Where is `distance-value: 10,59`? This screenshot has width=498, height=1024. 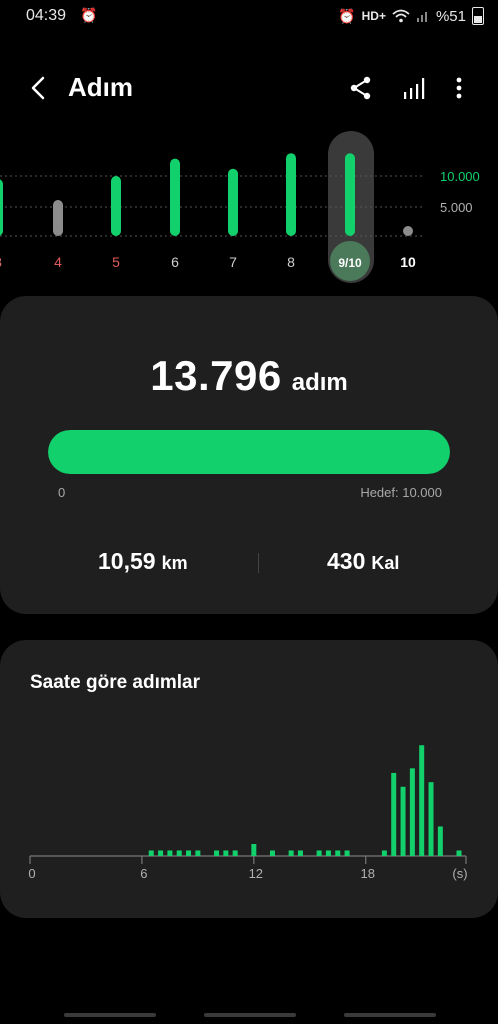
distance-value: 10,59 is located at coordinates (127, 561).